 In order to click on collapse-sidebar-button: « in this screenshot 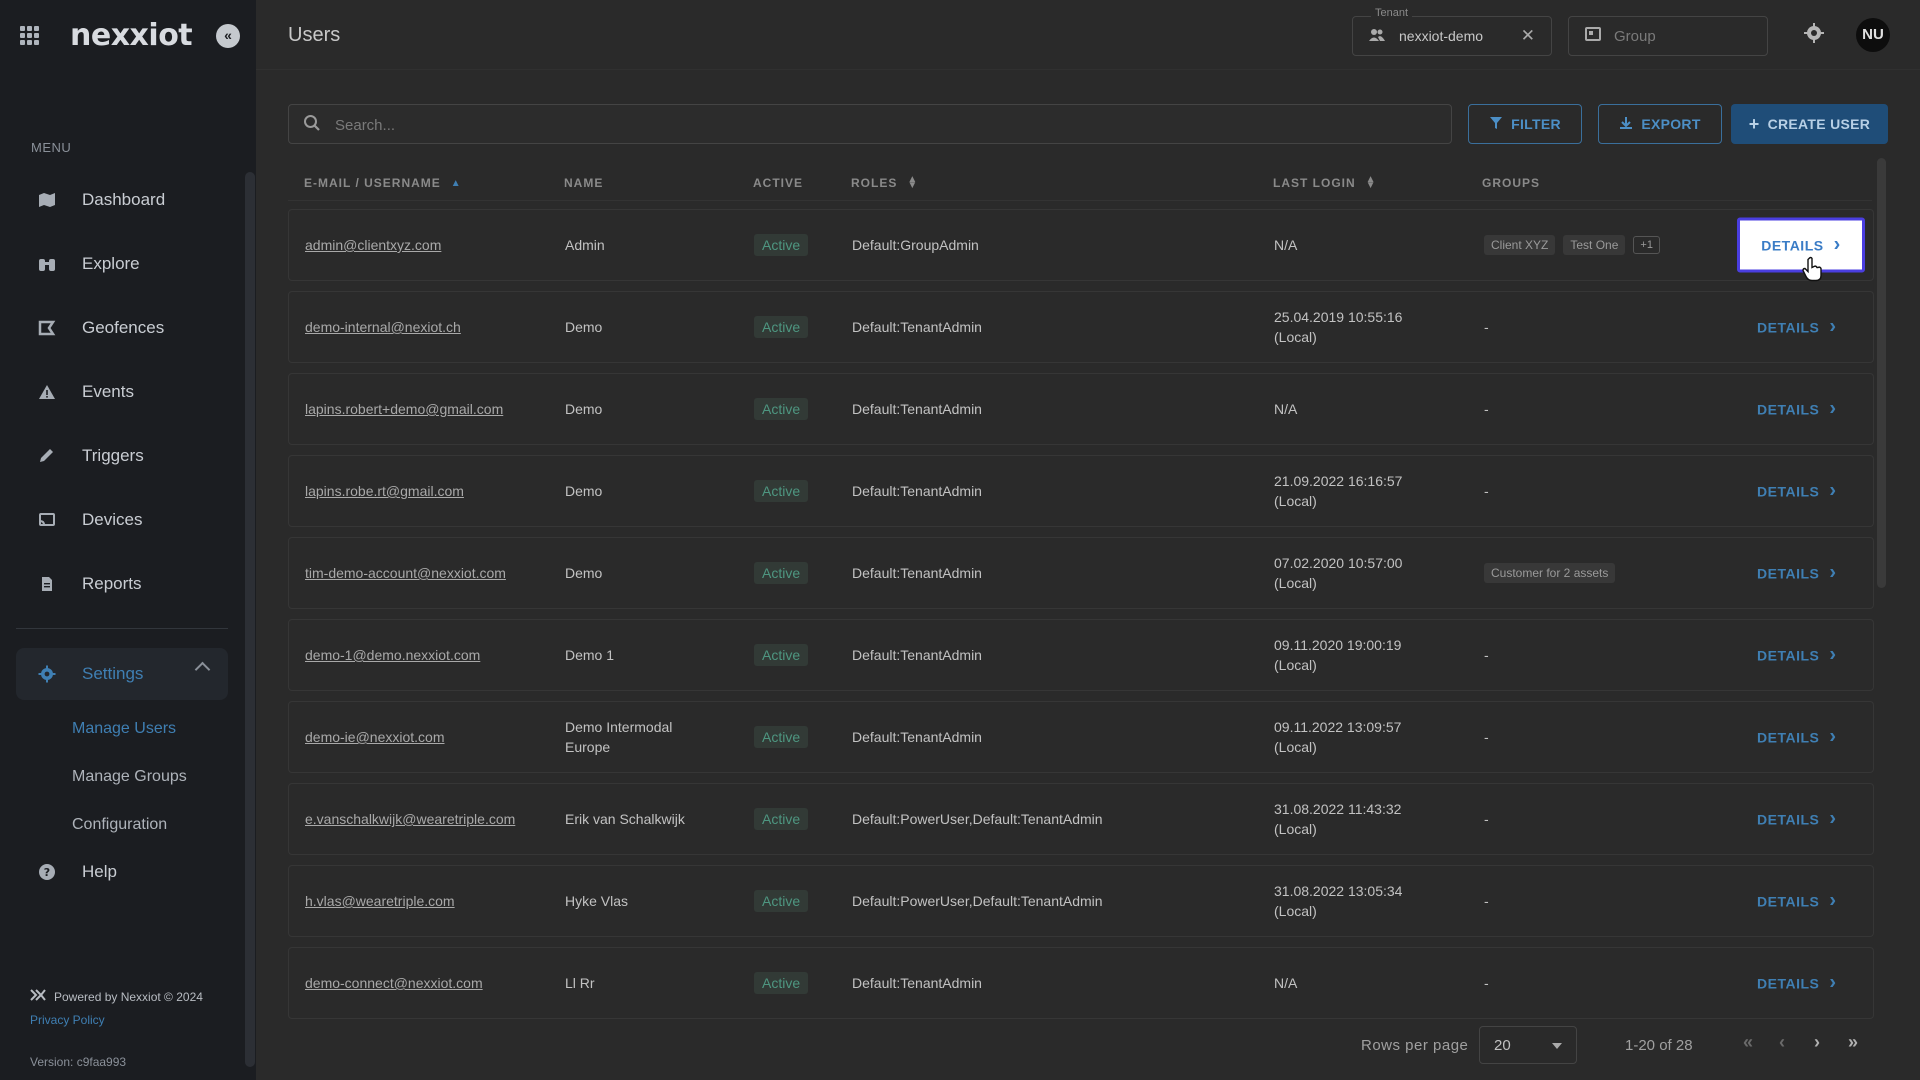, I will do `click(228, 36)`.